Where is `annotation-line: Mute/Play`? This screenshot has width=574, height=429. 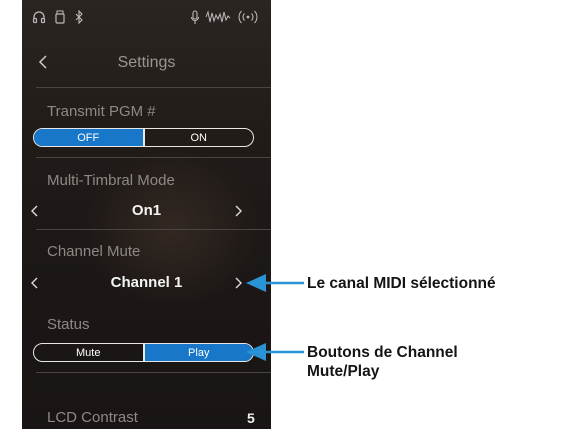 annotation-line: Mute/Play is located at coordinates (343, 371).